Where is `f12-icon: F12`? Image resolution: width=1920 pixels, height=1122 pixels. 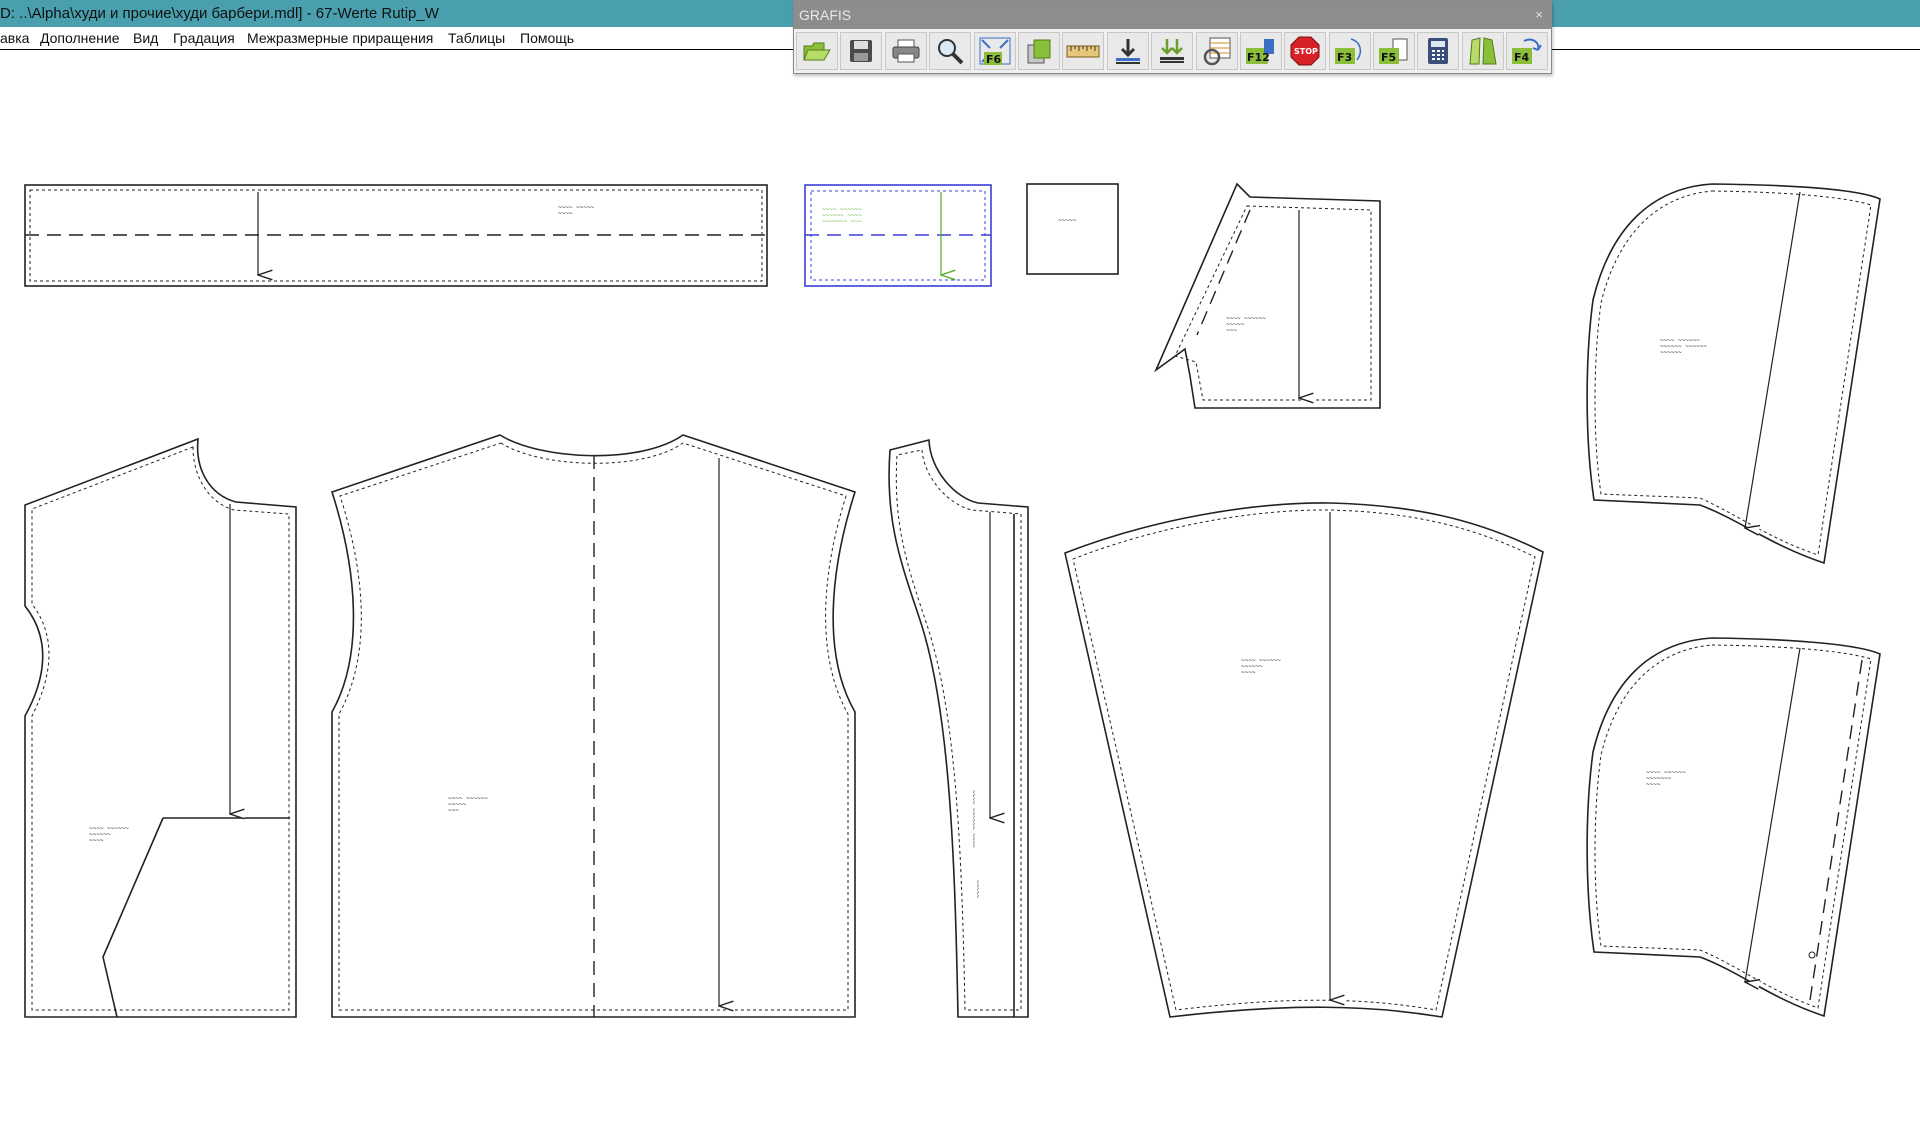 f12-icon: F12 is located at coordinates (1260, 51).